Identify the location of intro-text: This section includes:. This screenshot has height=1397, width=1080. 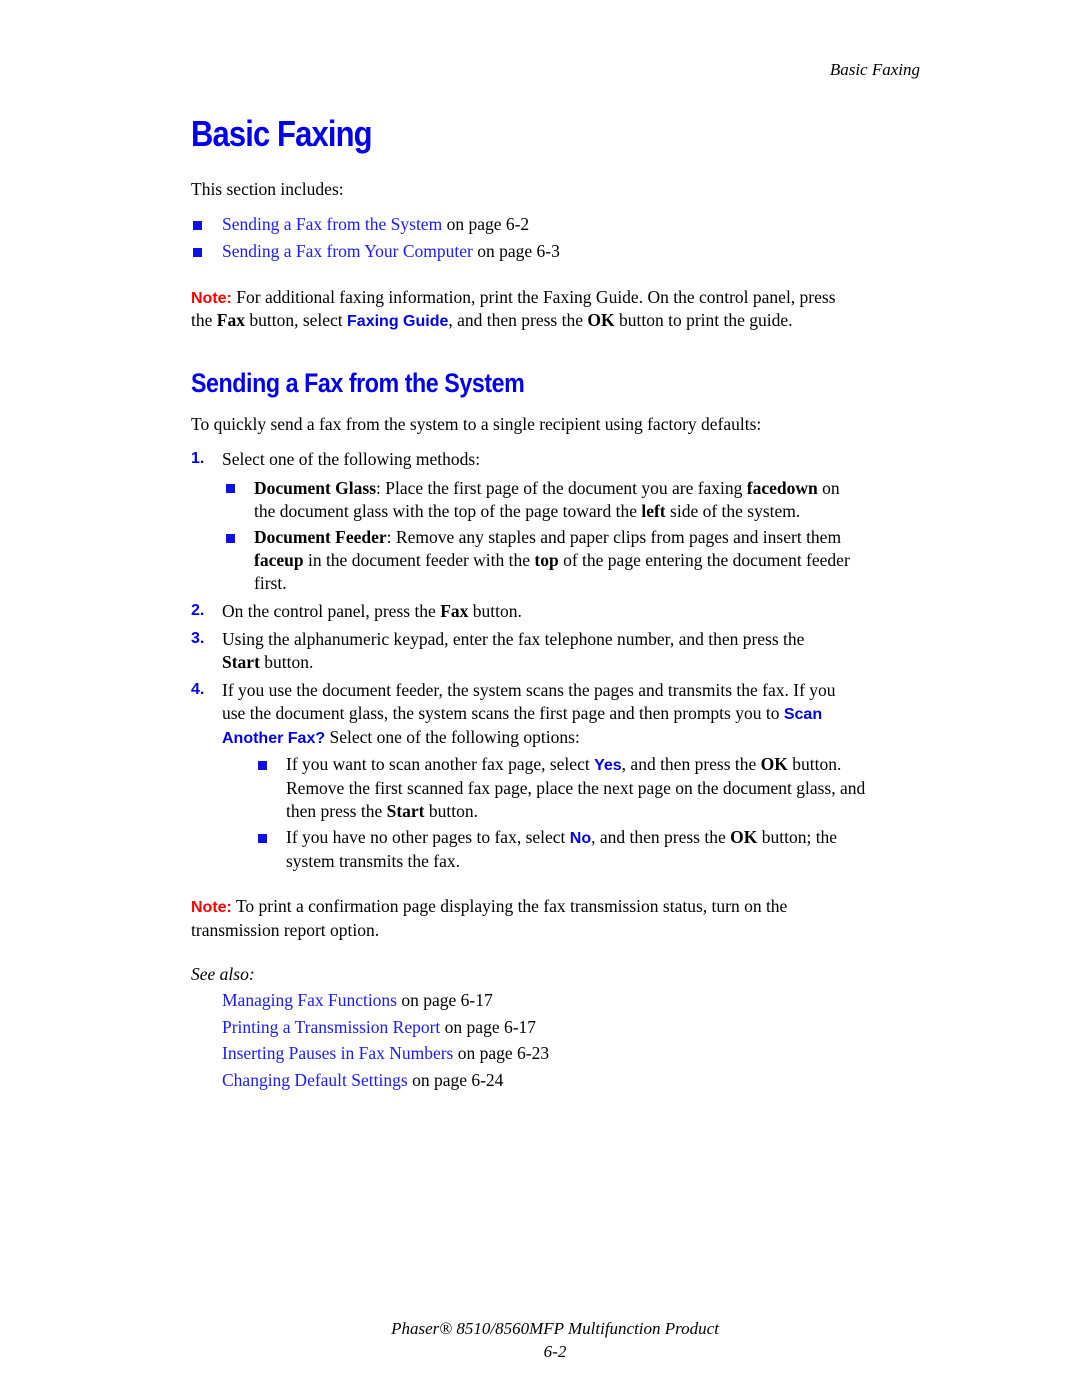
(267, 189).